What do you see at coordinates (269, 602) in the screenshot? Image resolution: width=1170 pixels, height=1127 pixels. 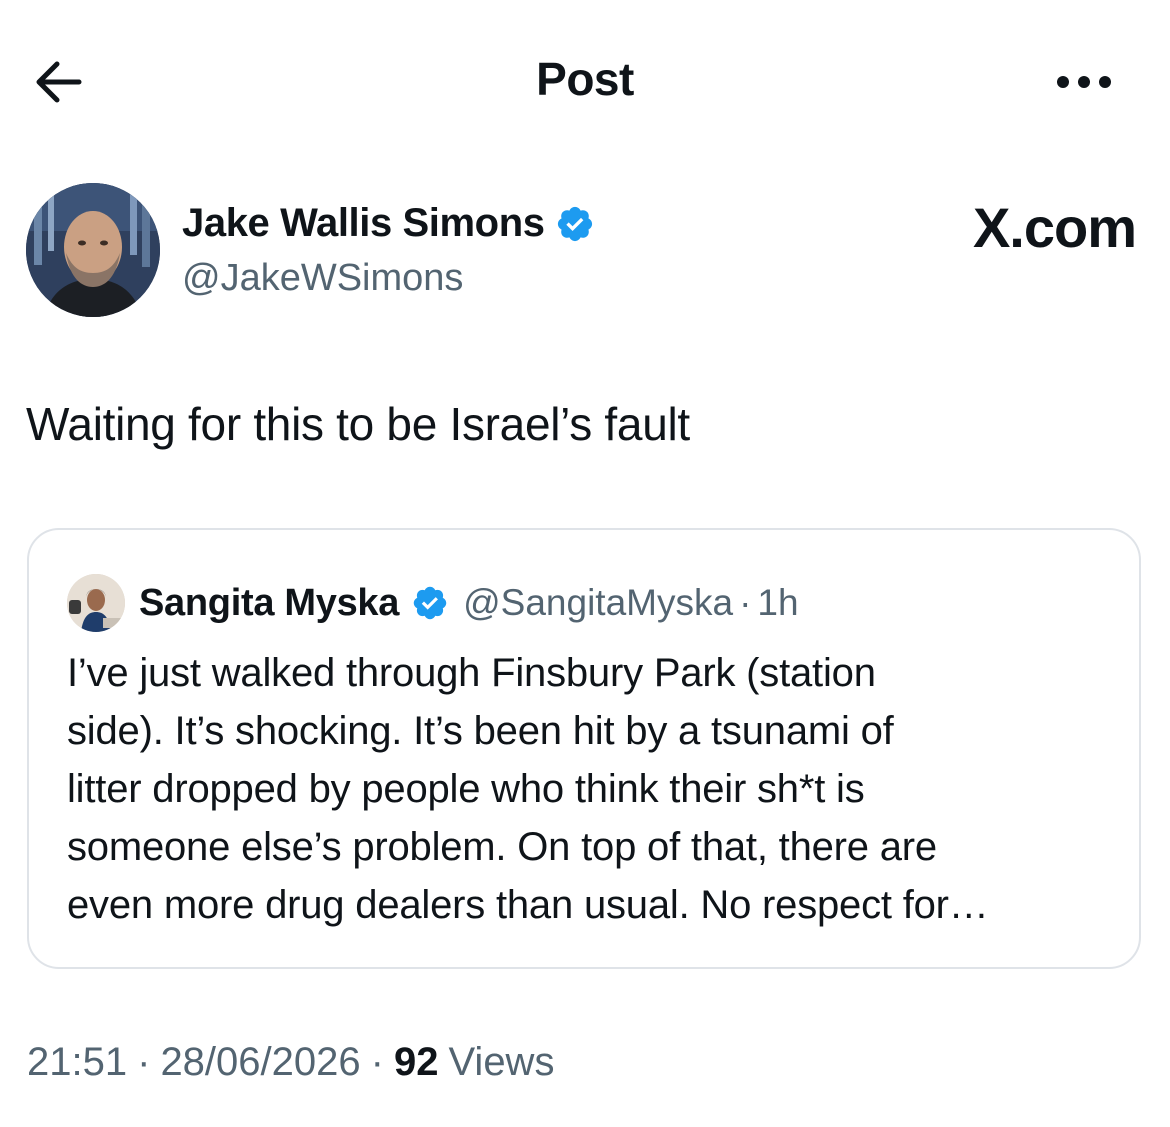 I see `quoted-author-name: Sangita Myska` at bounding box center [269, 602].